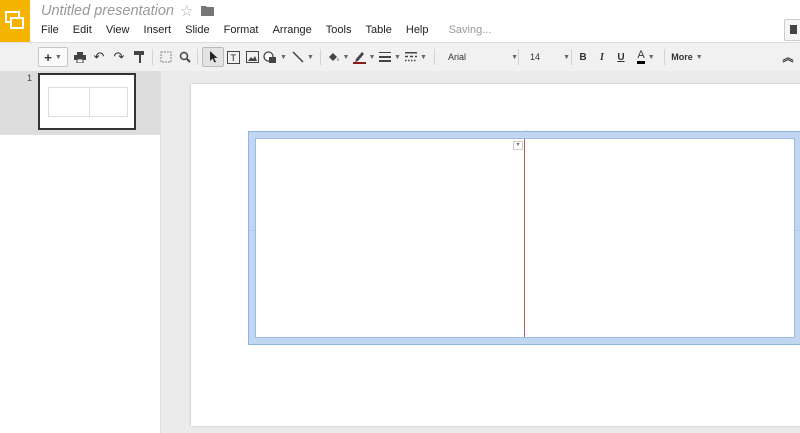  I want to click on slides-logo, so click(15, 21).